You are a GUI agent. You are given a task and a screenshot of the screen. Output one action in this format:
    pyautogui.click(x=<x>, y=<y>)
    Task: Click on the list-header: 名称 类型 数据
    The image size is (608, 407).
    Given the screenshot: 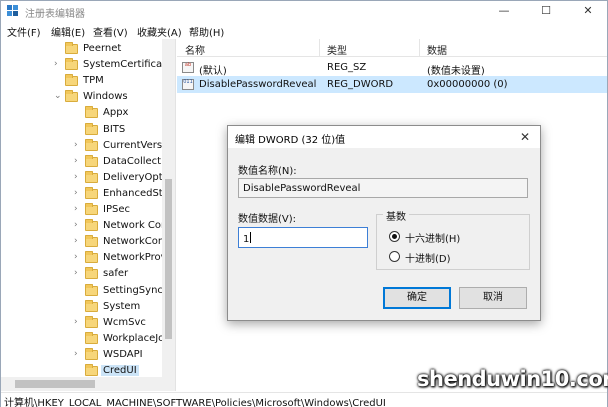 What is the action you would take?
    pyautogui.click(x=392, y=48)
    